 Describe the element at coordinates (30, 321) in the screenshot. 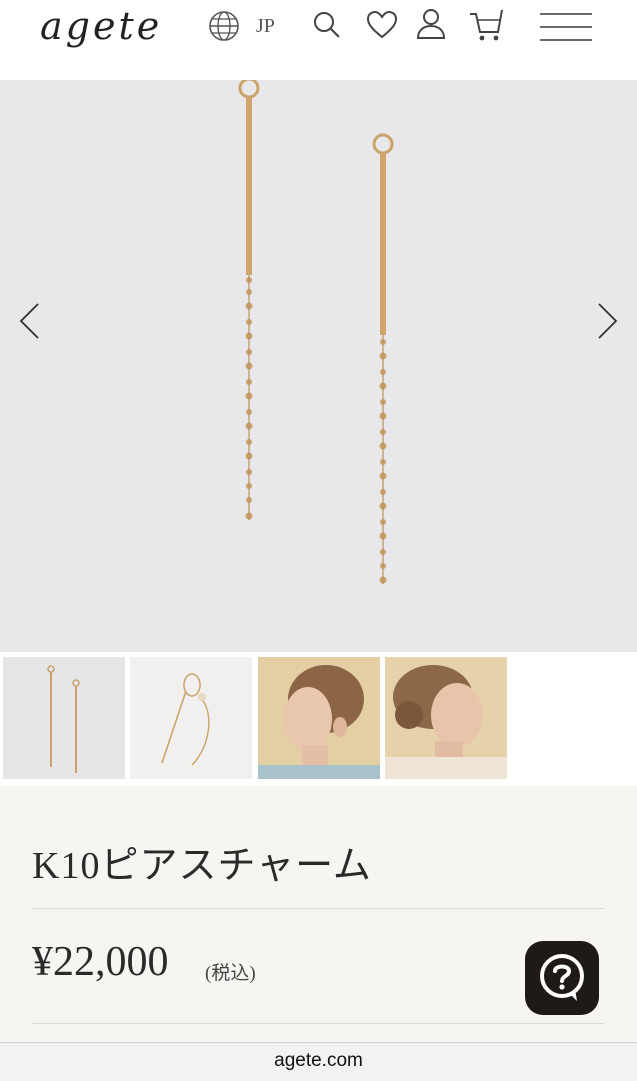

I see `chevron-left-icon` at that location.